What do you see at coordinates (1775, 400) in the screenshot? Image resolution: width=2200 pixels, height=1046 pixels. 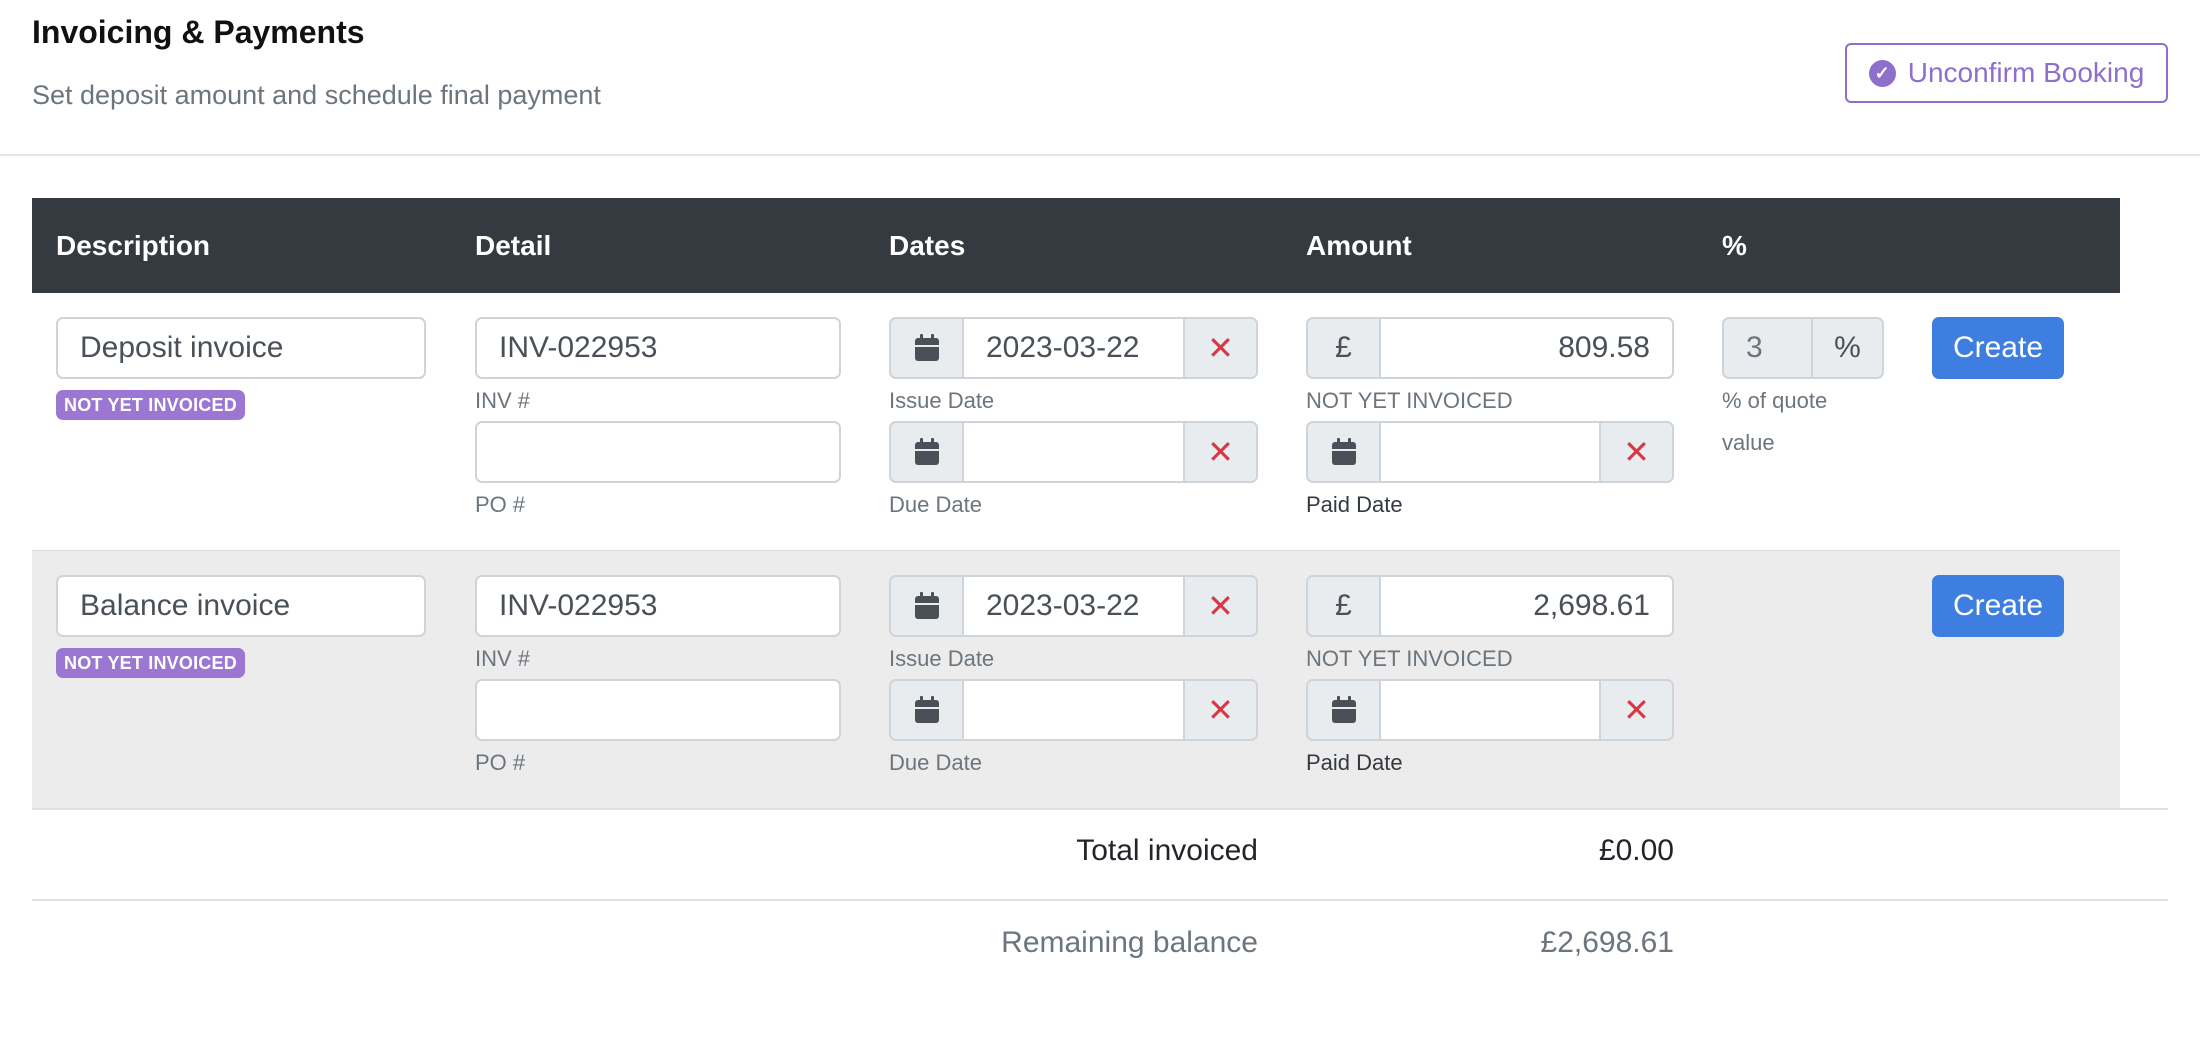 I see `percent-hint-line-1: % of quote` at bounding box center [1775, 400].